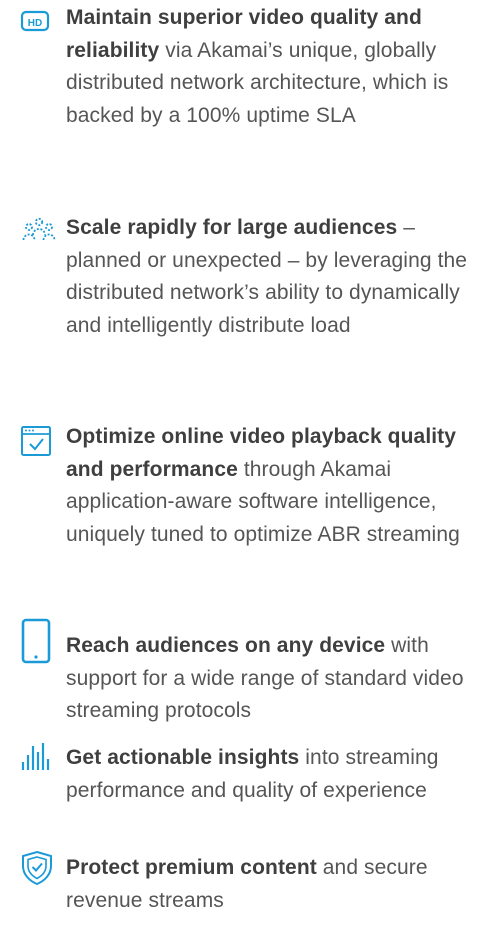  Describe the element at coordinates (40, 642) in the screenshot. I see `mobile-device-icon` at that location.